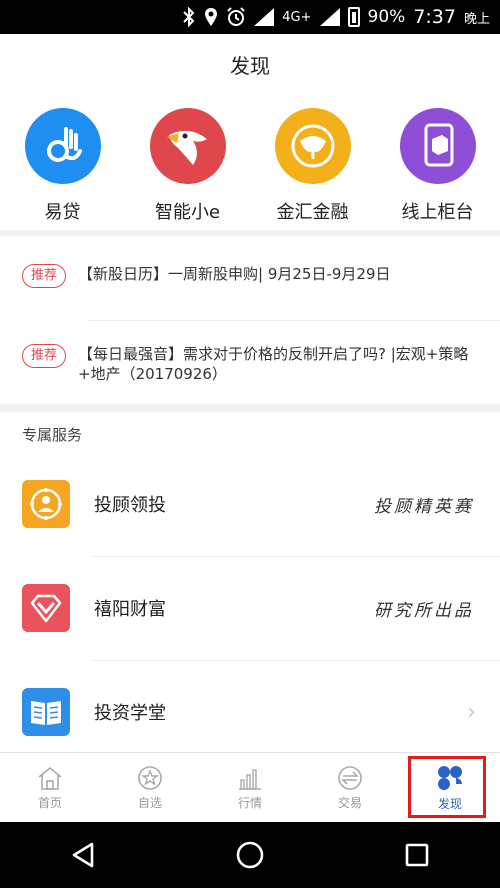 The height and width of the screenshot is (888, 500). I want to click on recents-square-icon, so click(416, 855).